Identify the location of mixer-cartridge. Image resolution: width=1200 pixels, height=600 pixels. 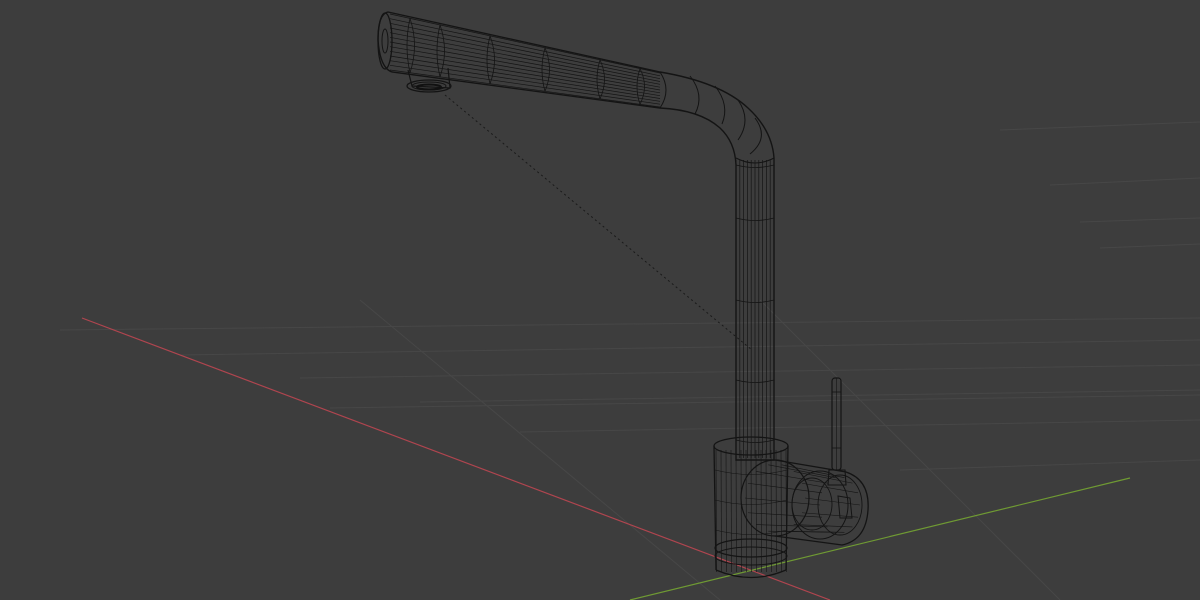
(804, 502).